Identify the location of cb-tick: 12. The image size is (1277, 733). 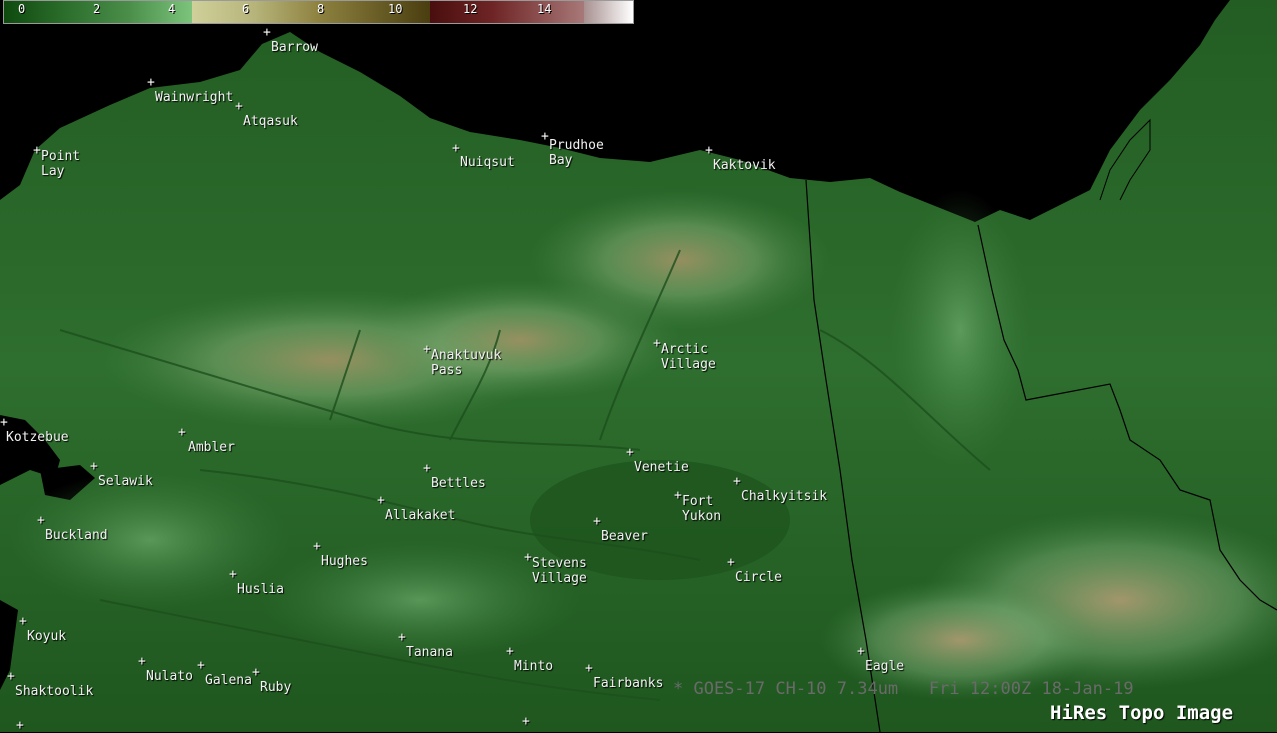
(470, 9).